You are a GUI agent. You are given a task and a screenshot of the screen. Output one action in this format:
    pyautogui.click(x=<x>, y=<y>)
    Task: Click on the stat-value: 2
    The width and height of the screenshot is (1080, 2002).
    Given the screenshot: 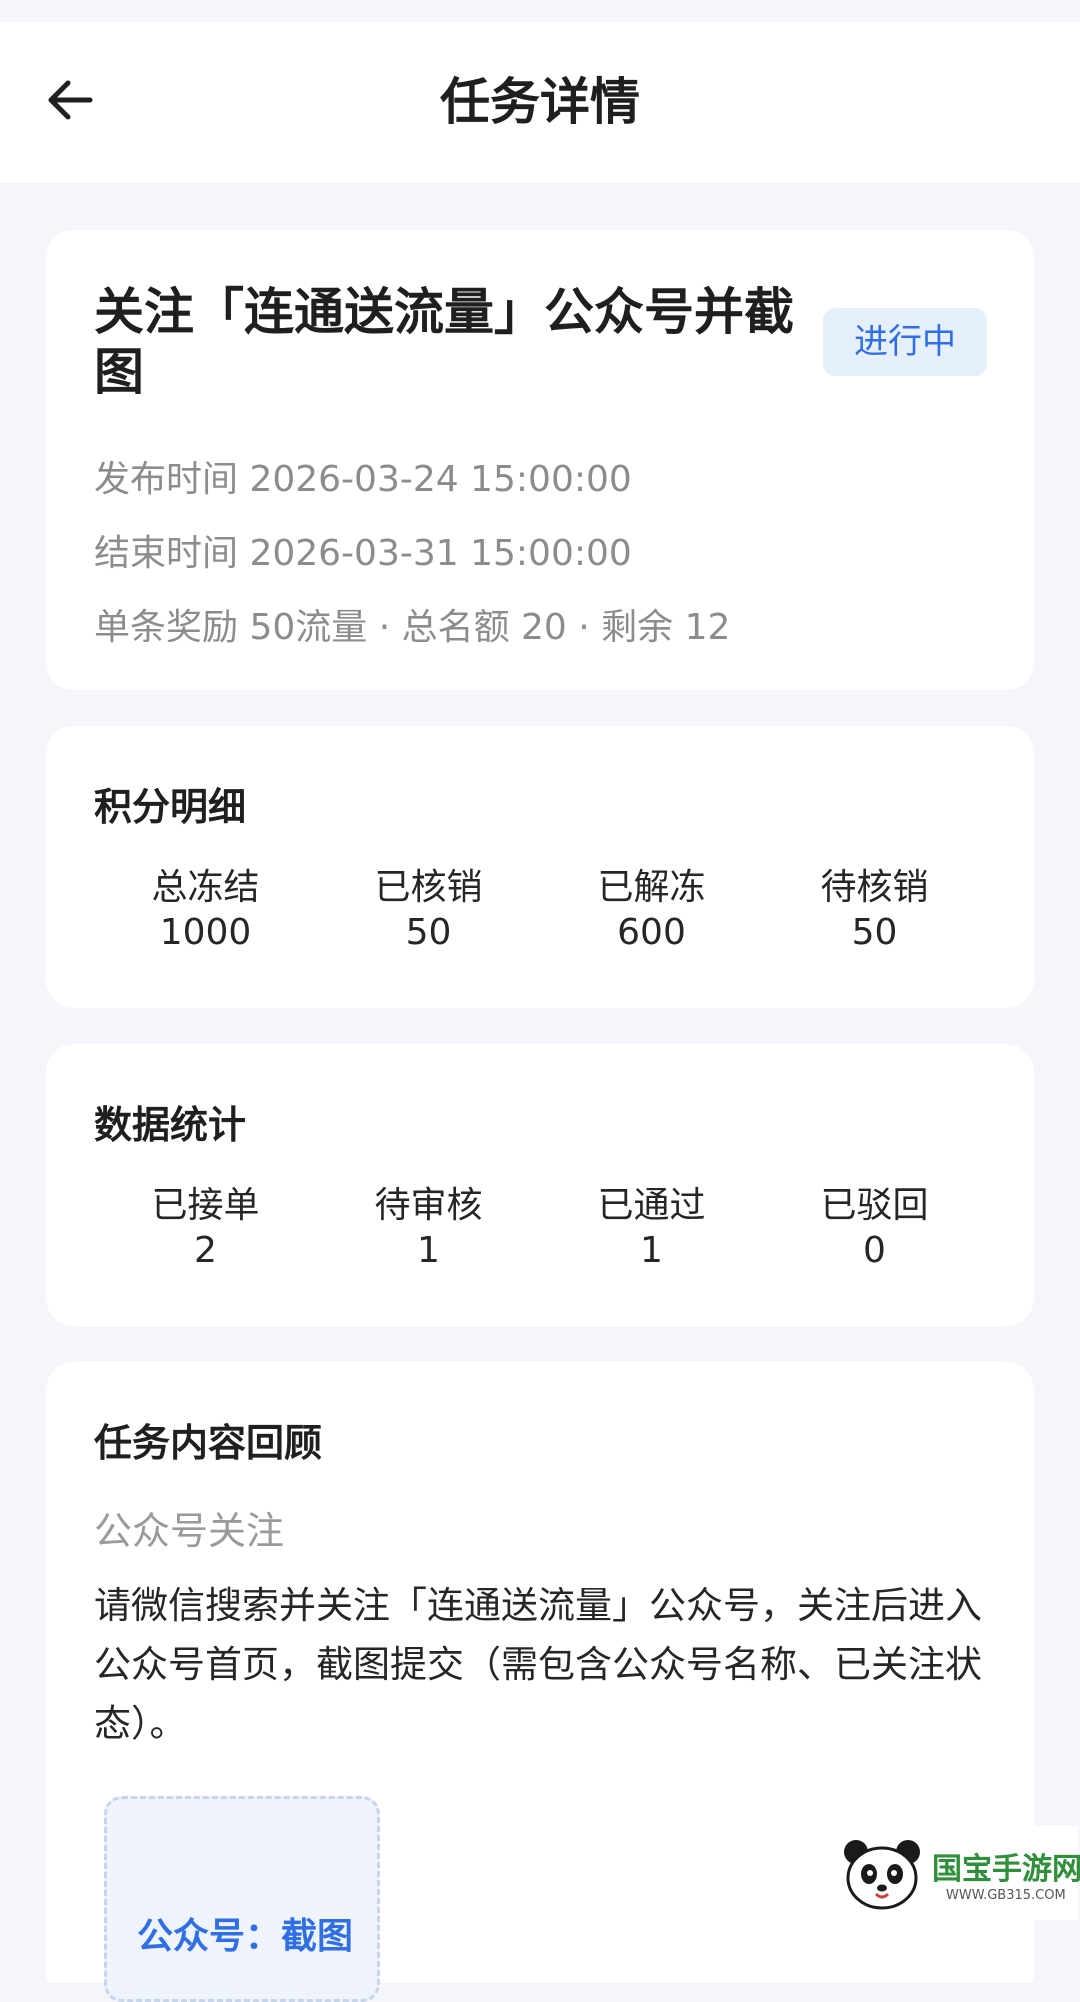 What is the action you would take?
    pyautogui.click(x=205, y=1250)
    